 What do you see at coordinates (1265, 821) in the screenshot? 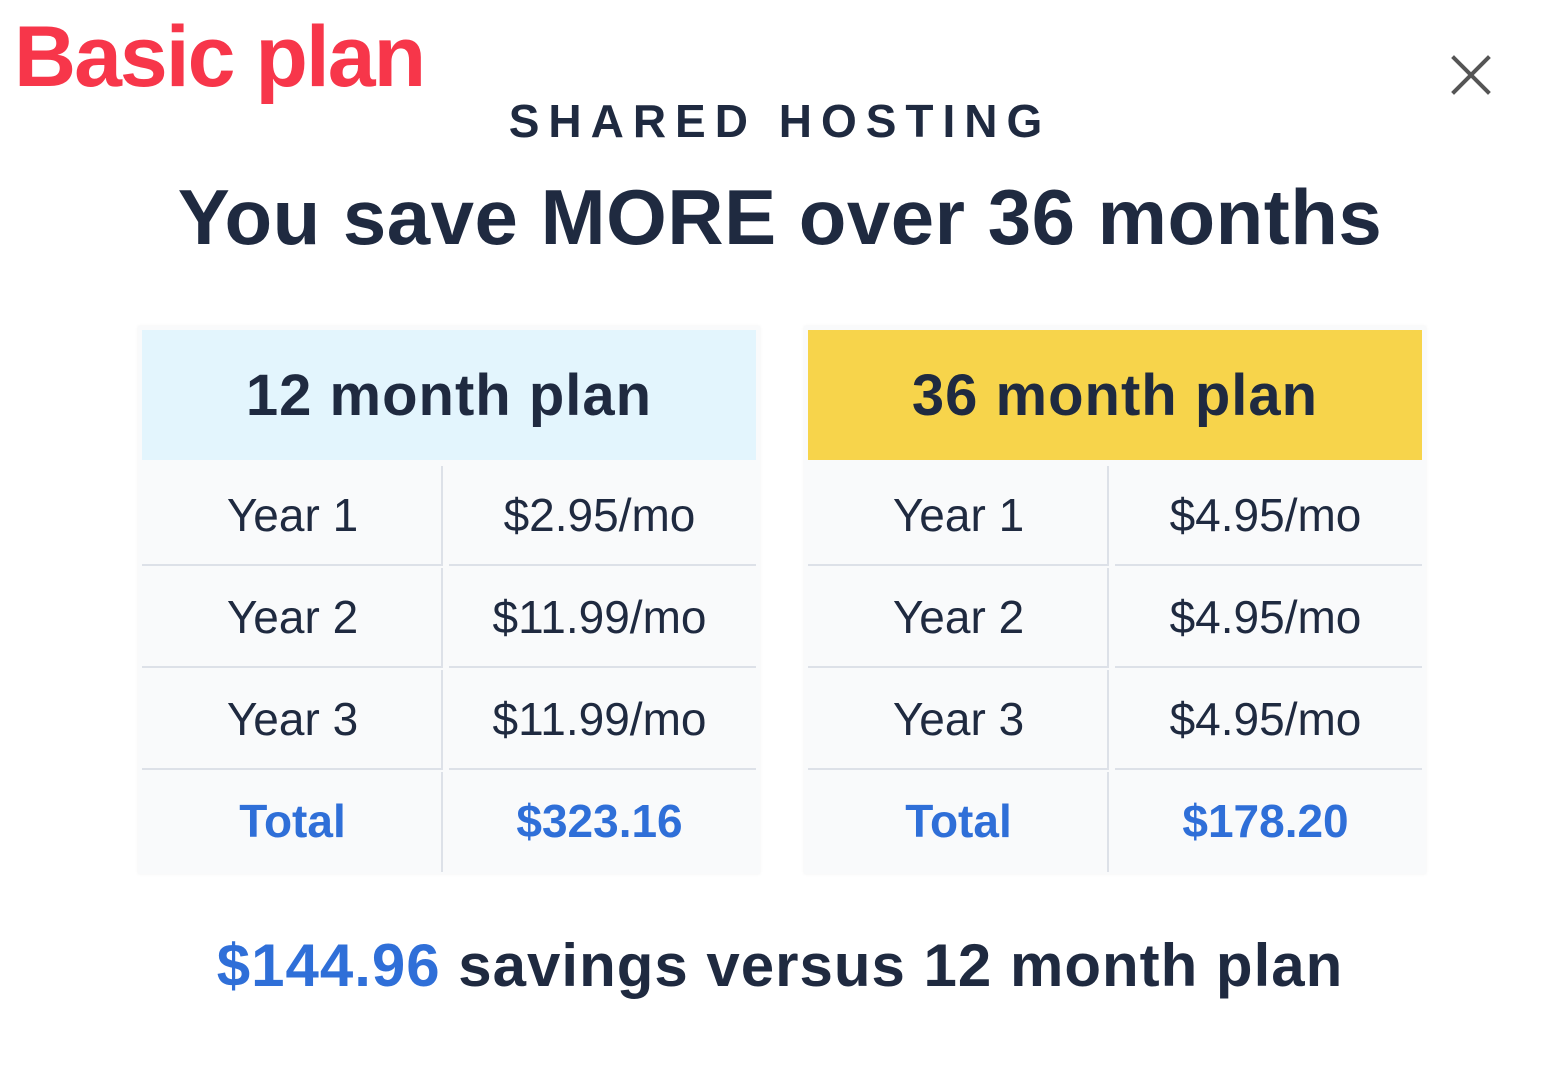
I see `total-value: $178.20` at bounding box center [1265, 821].